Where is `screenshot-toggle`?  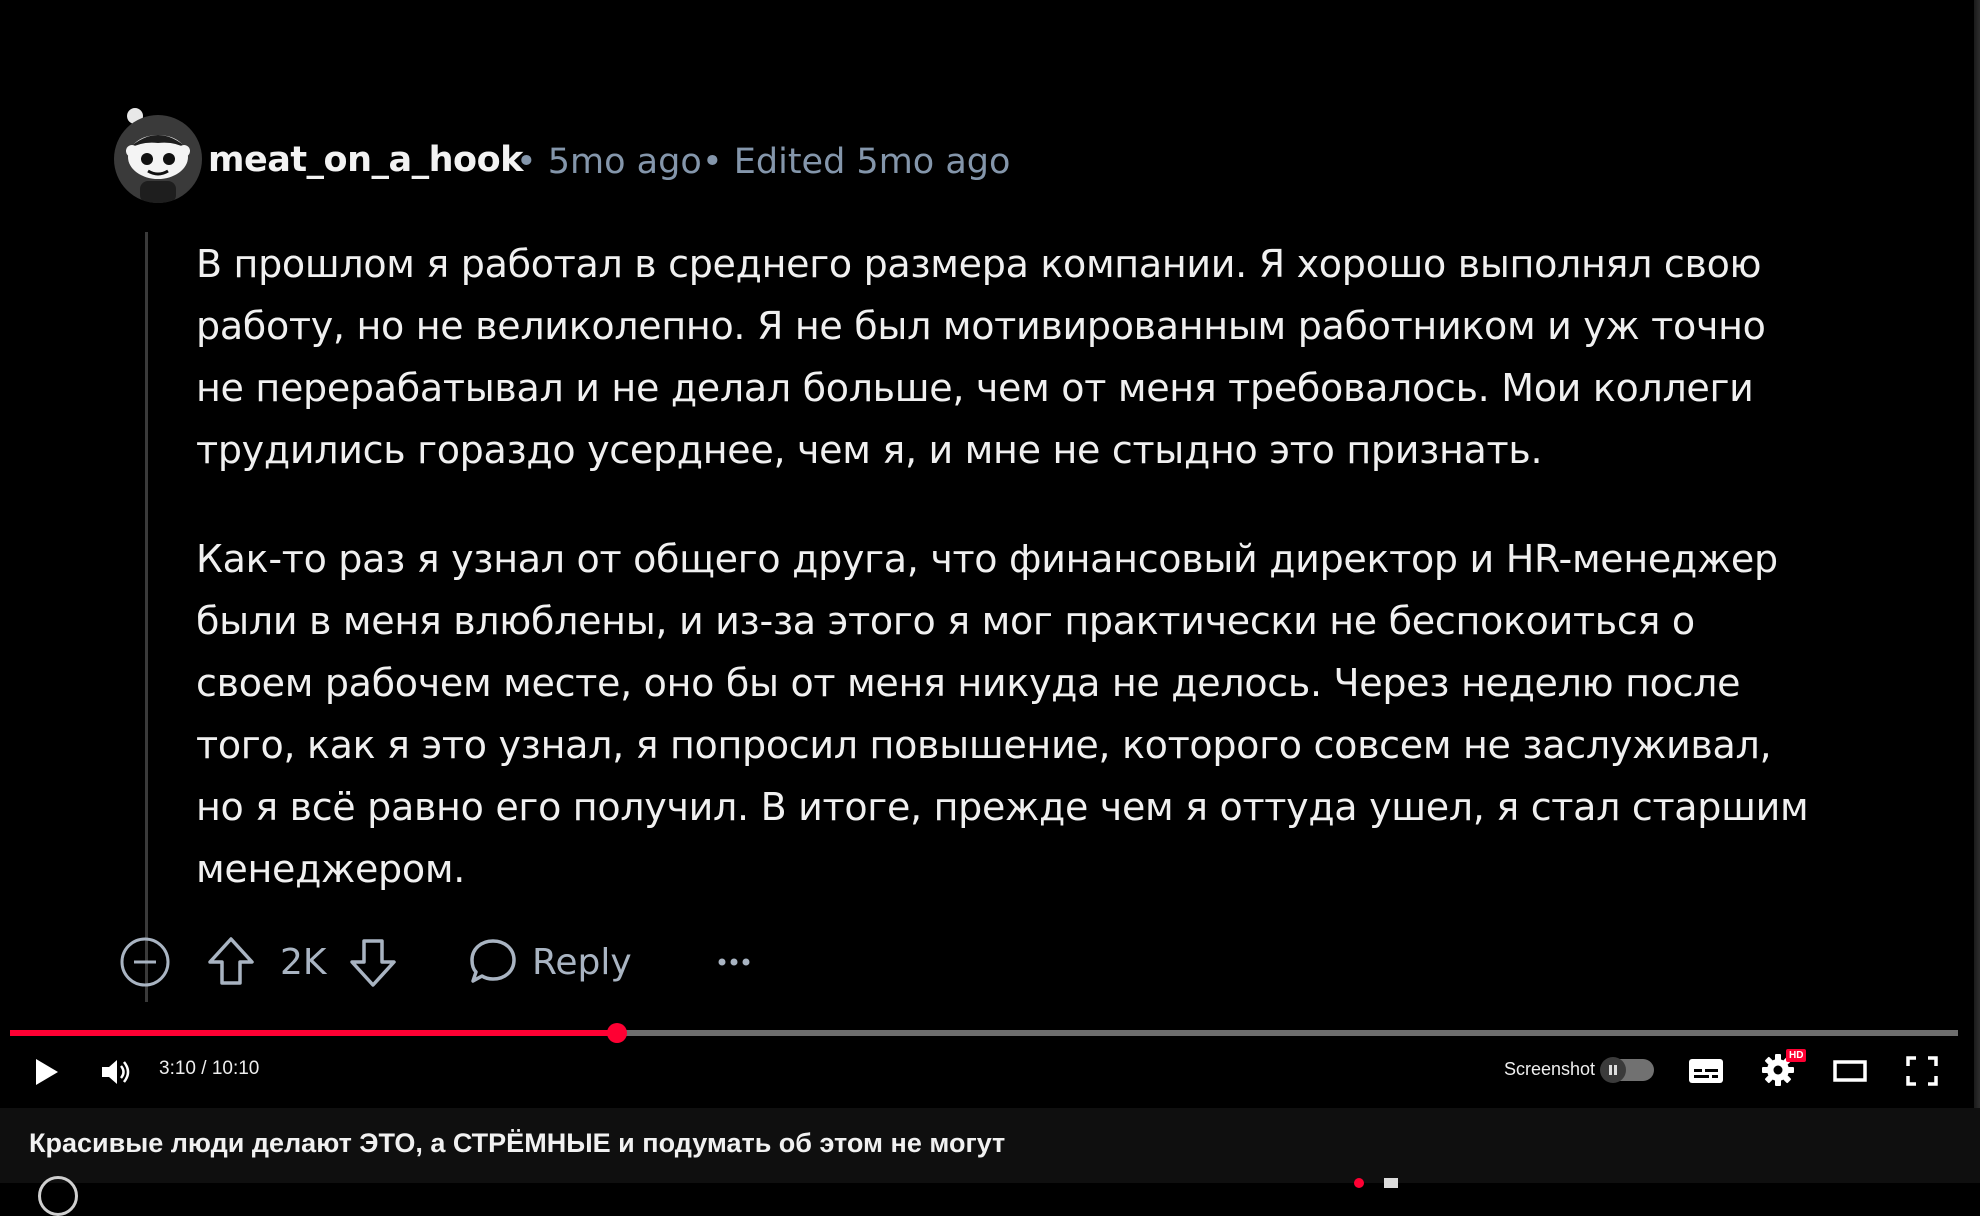 screenshot-toggle is located at coordinates (1627, 1070).